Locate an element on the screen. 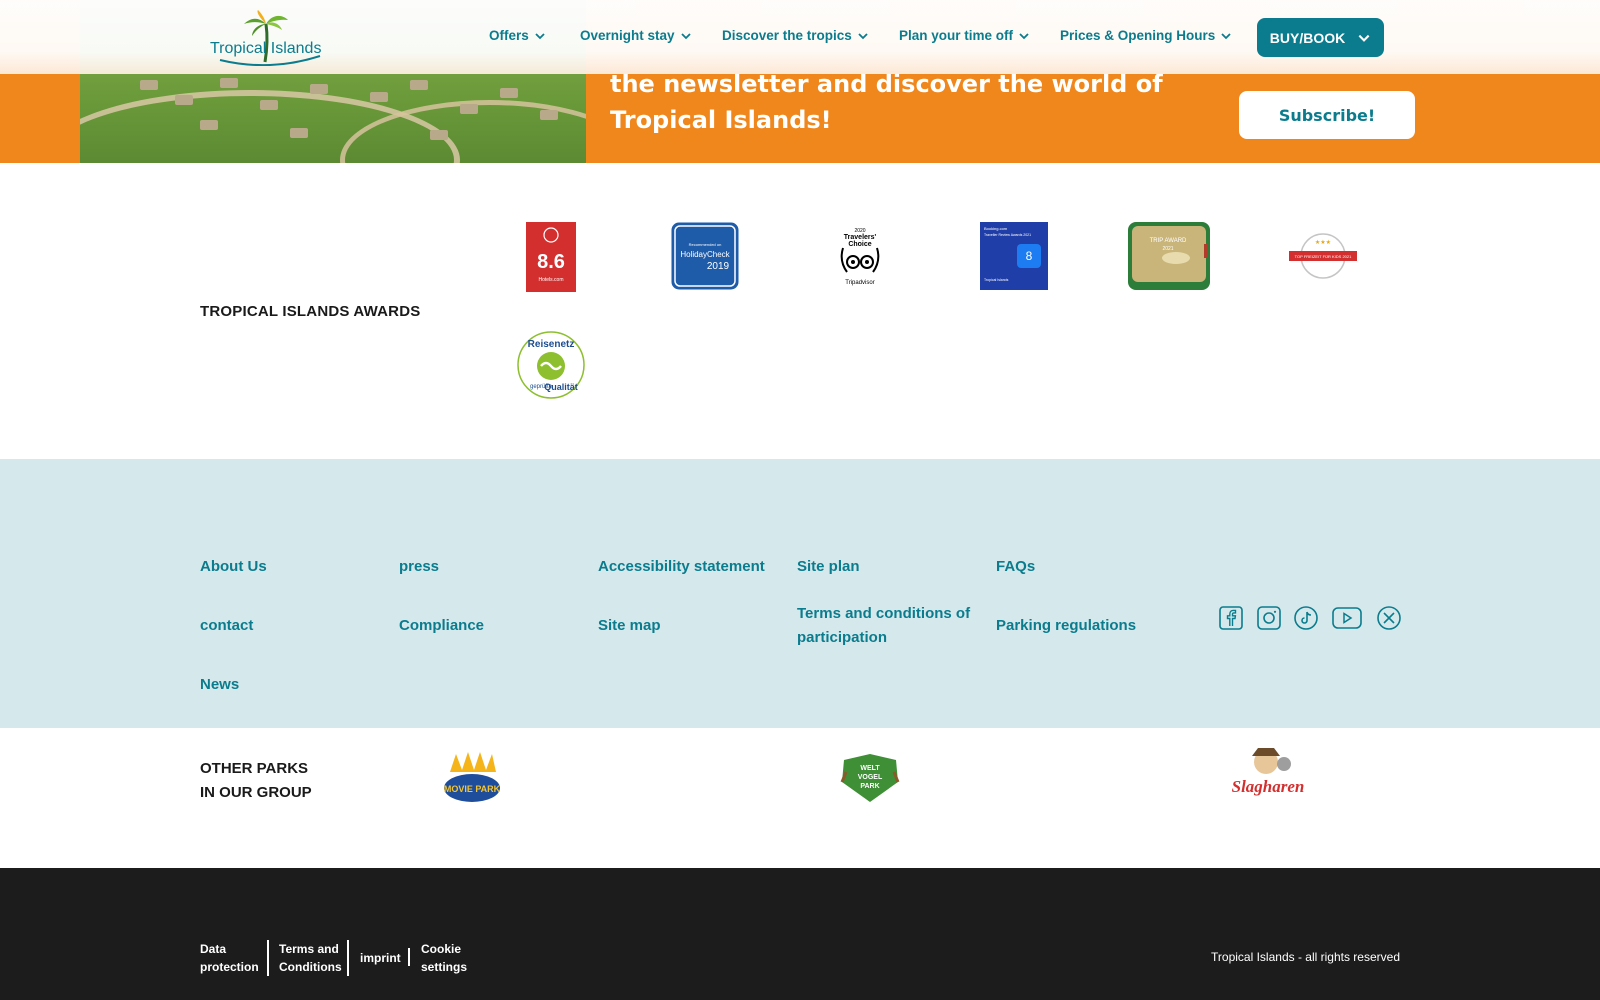  nav-discover-tropics: Discover the tropics is located at coordinates (795, 35).